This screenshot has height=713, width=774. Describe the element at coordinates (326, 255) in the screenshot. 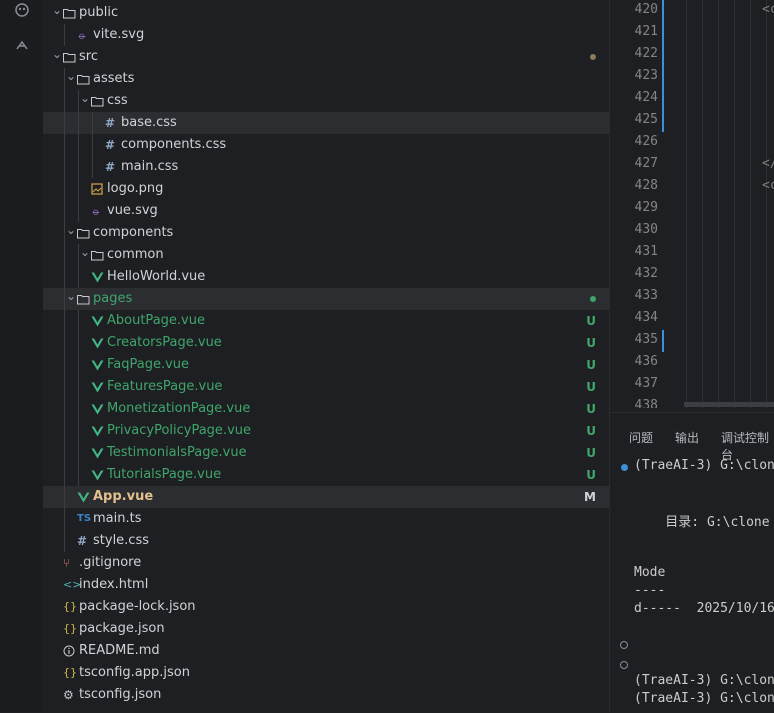

I see `tree-folder: ⌄ common` at that location.